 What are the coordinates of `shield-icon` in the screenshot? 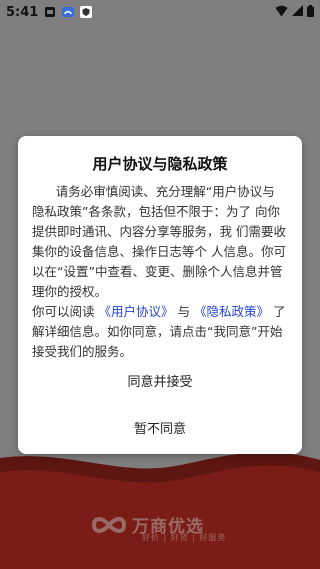 It's located at (86, 12).